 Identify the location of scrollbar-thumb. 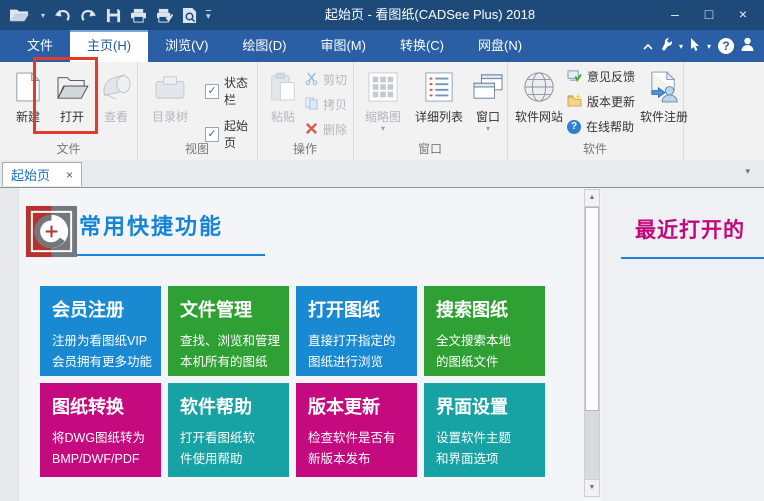
(592, 309).